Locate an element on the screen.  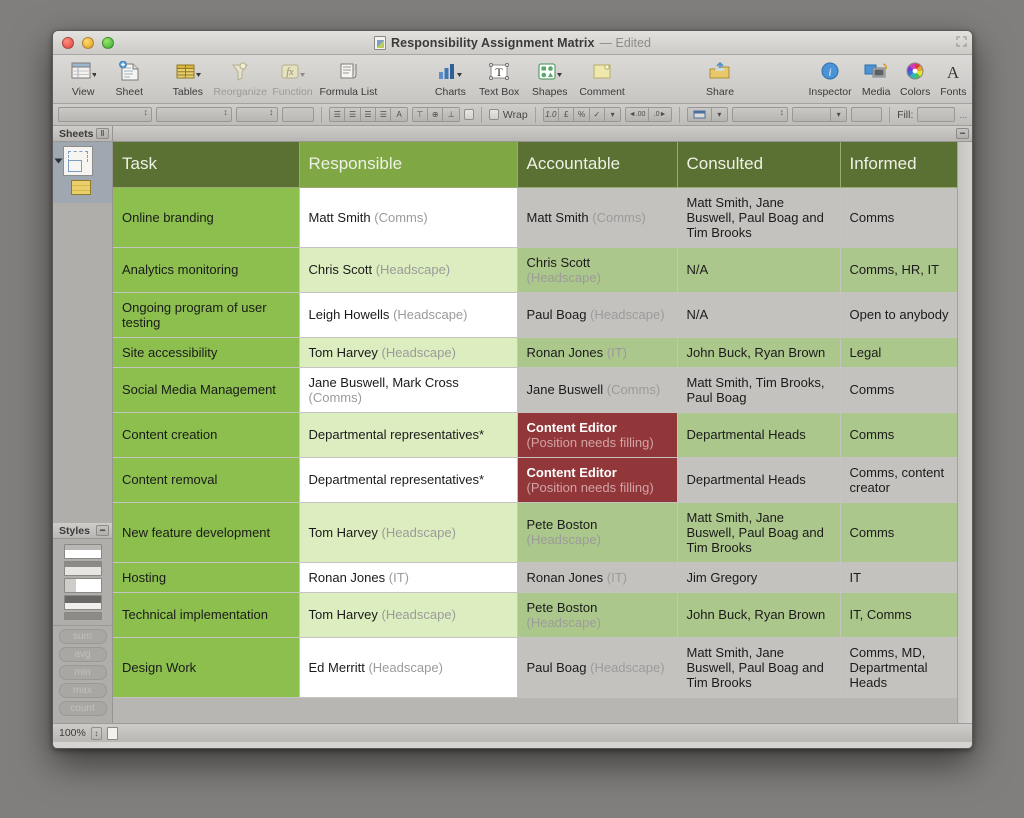
toolbar-button-sheet: Sheet is located at coordinates (129, 78).